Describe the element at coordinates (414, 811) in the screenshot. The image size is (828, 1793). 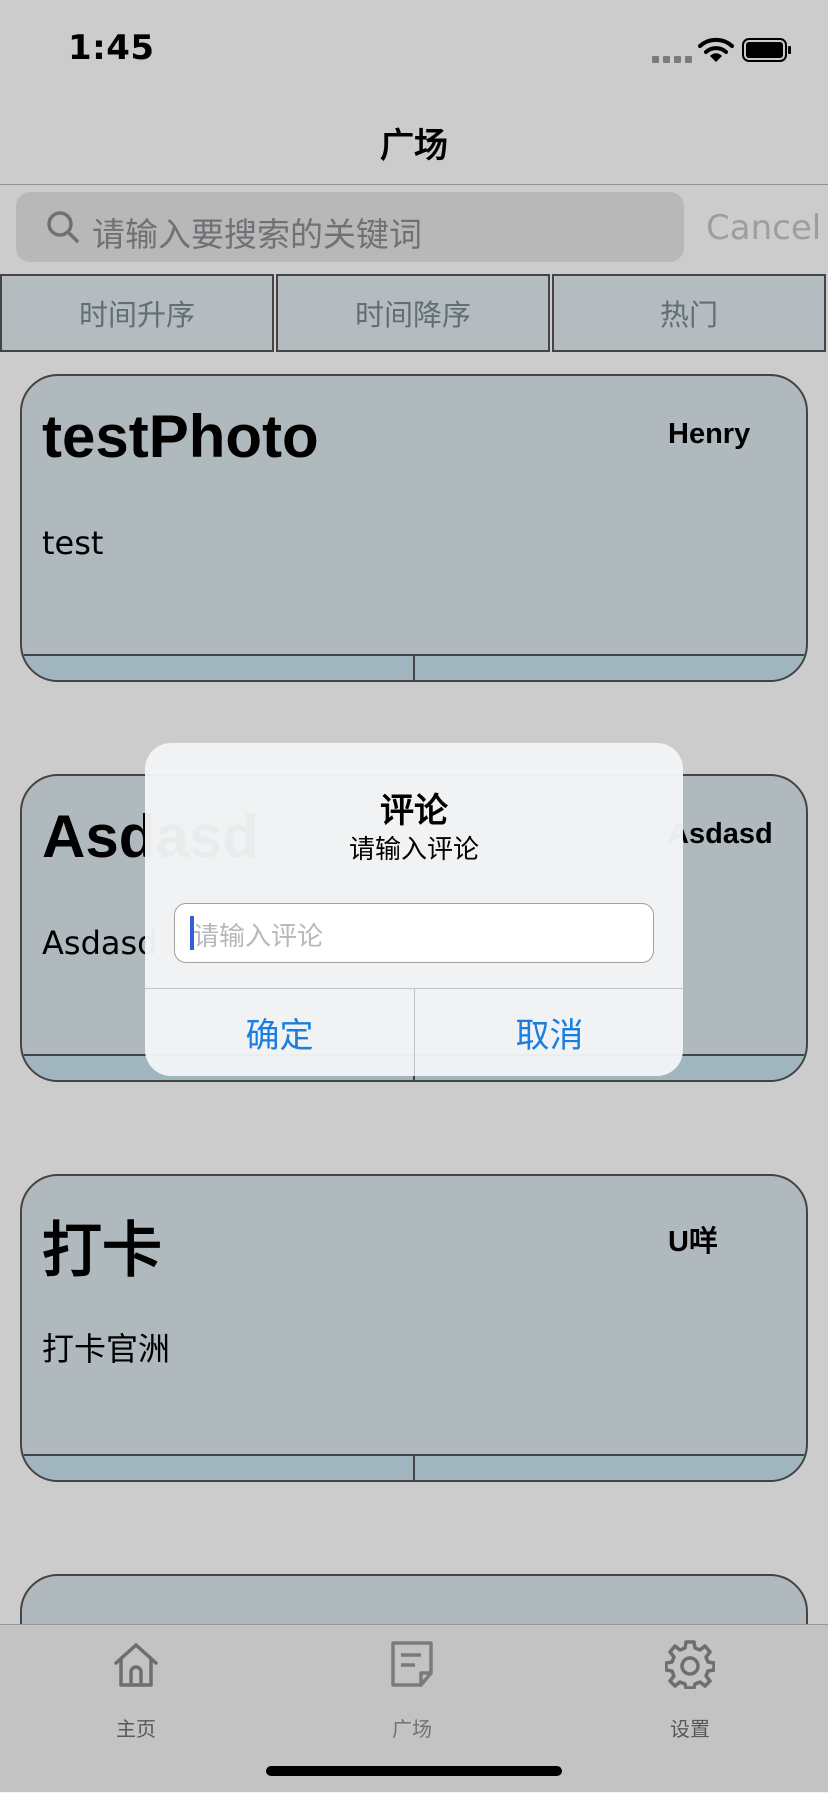
I see `dialog-title: 评论` at that location.